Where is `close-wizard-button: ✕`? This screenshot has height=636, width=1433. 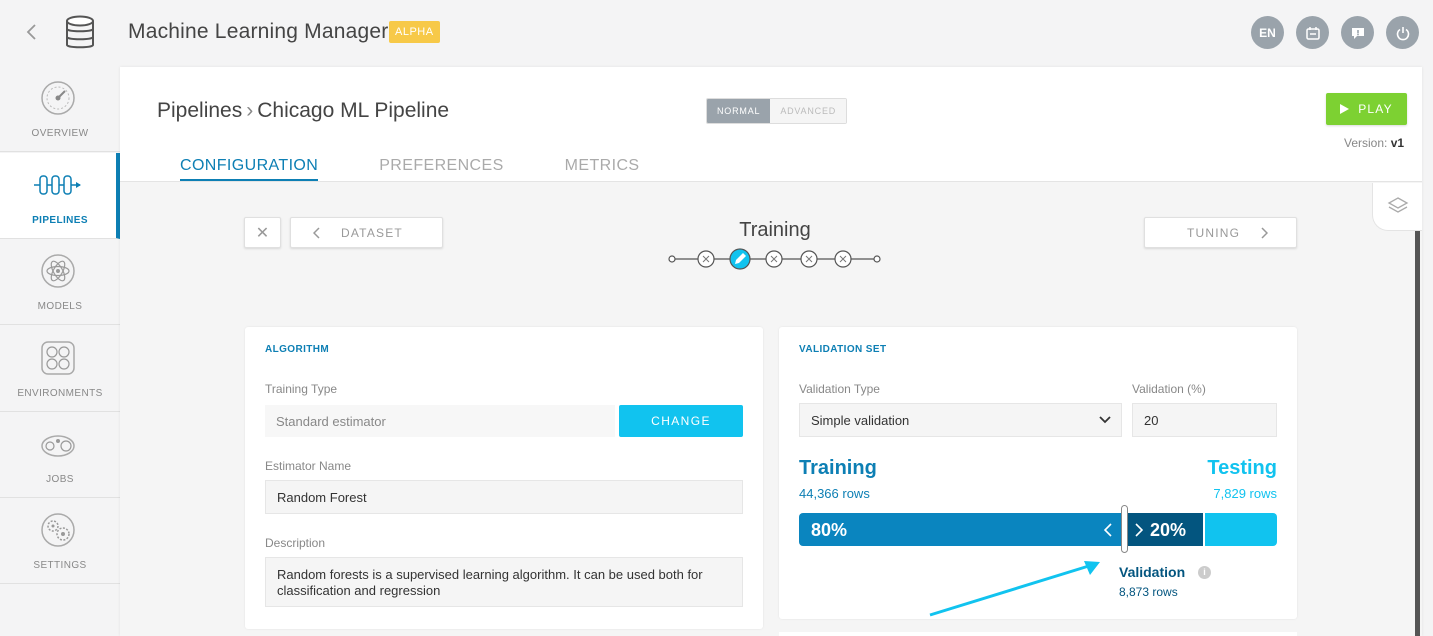
close-wizard-button: ✕ is located at coordinates (262, 232).